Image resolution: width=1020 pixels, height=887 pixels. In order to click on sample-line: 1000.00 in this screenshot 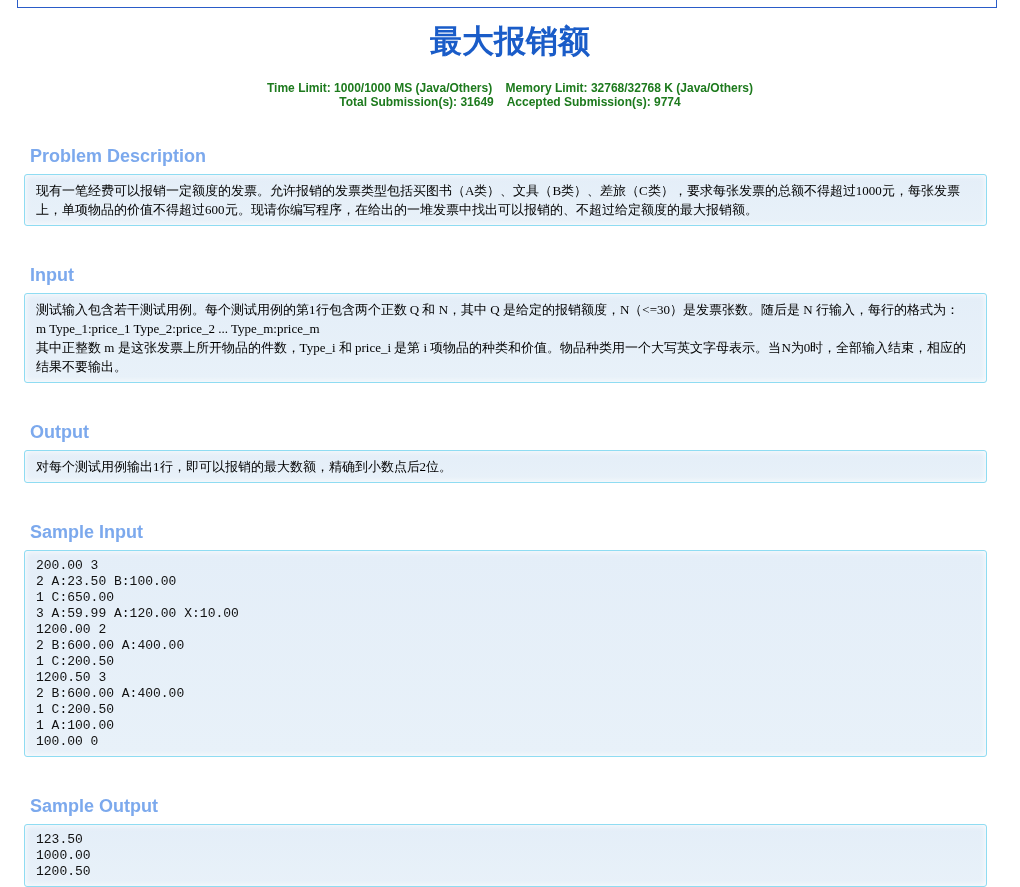, I will do `click(64, 856)`.